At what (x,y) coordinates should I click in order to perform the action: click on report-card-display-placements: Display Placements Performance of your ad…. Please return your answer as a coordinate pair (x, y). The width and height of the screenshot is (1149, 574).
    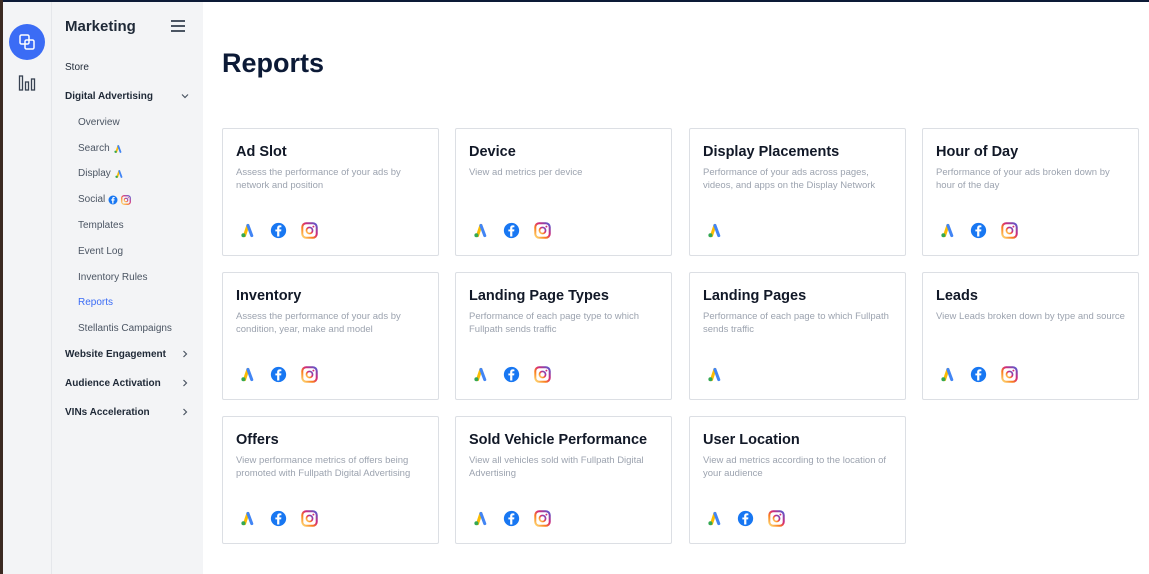
    Looking at the image, I should click on (797, 192).